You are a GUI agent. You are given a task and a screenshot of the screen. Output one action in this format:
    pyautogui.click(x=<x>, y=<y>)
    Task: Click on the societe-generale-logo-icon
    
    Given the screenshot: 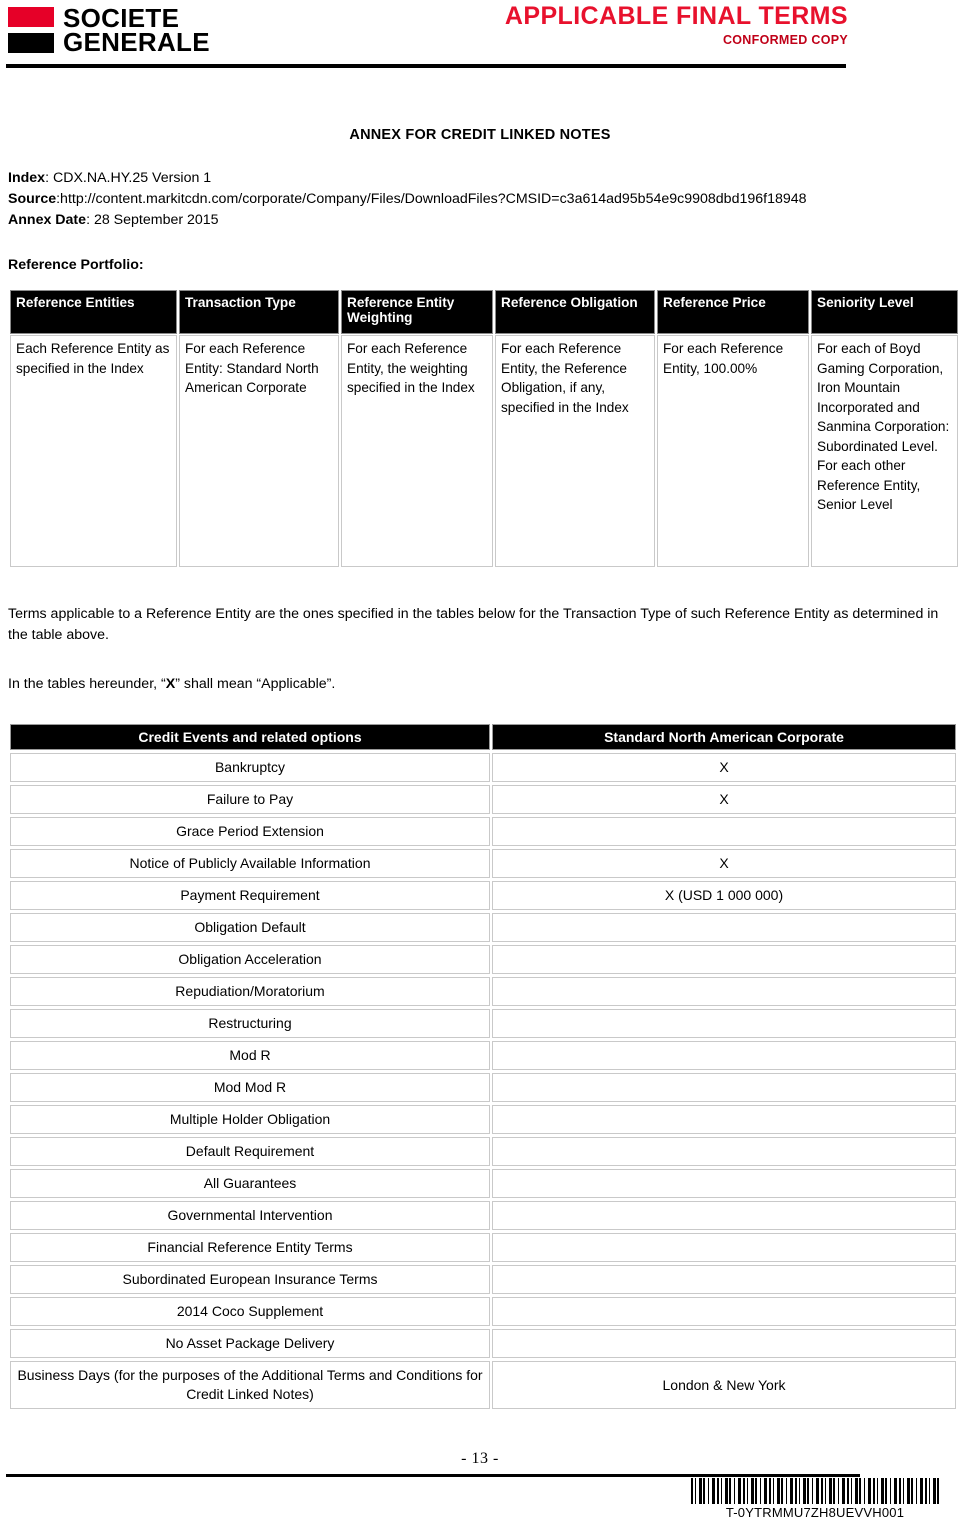 What is the action you would take?
    pyautogui.click(x=31, y=30)
    